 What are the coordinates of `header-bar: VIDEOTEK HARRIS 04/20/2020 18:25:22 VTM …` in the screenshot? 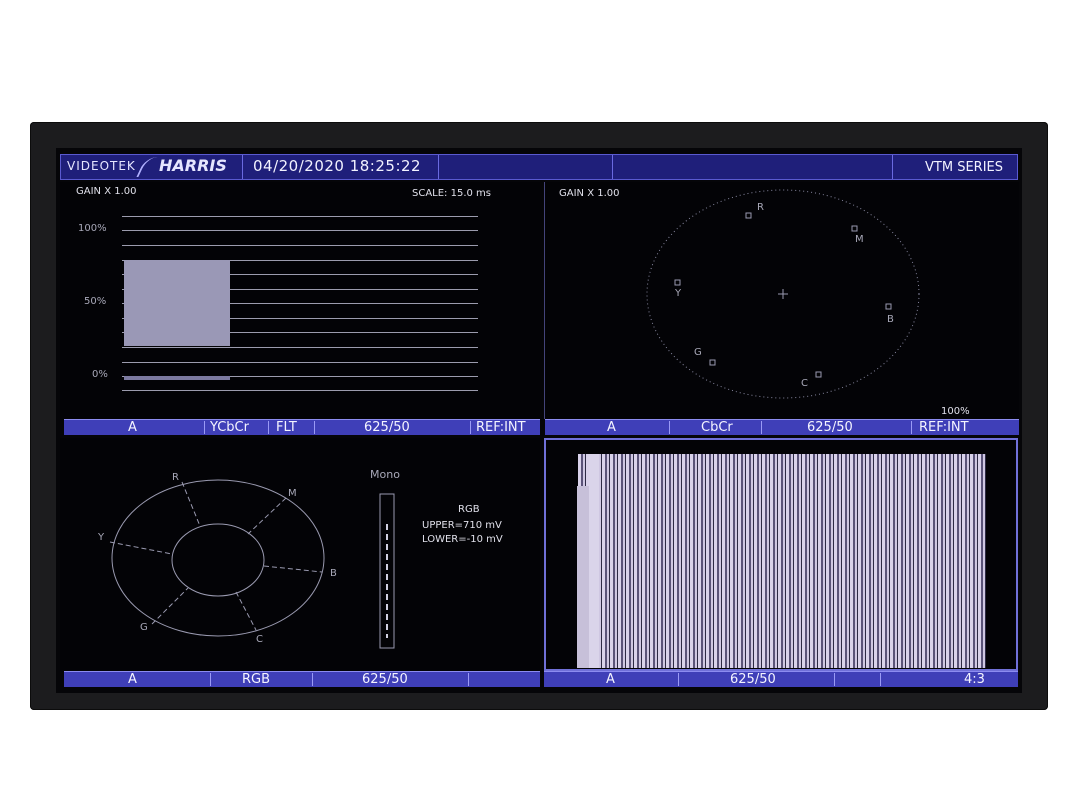 It's located at (539, 167).